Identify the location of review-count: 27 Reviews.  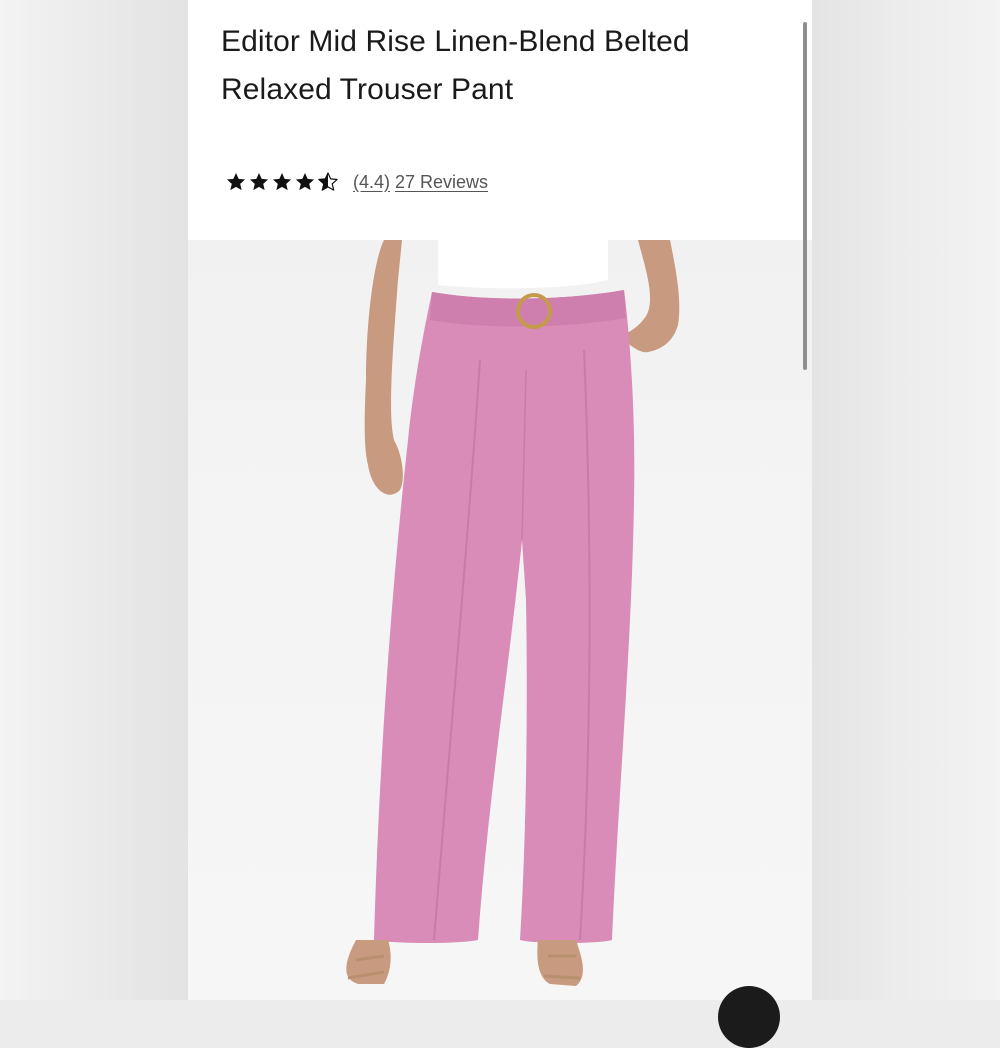
(442, 181).